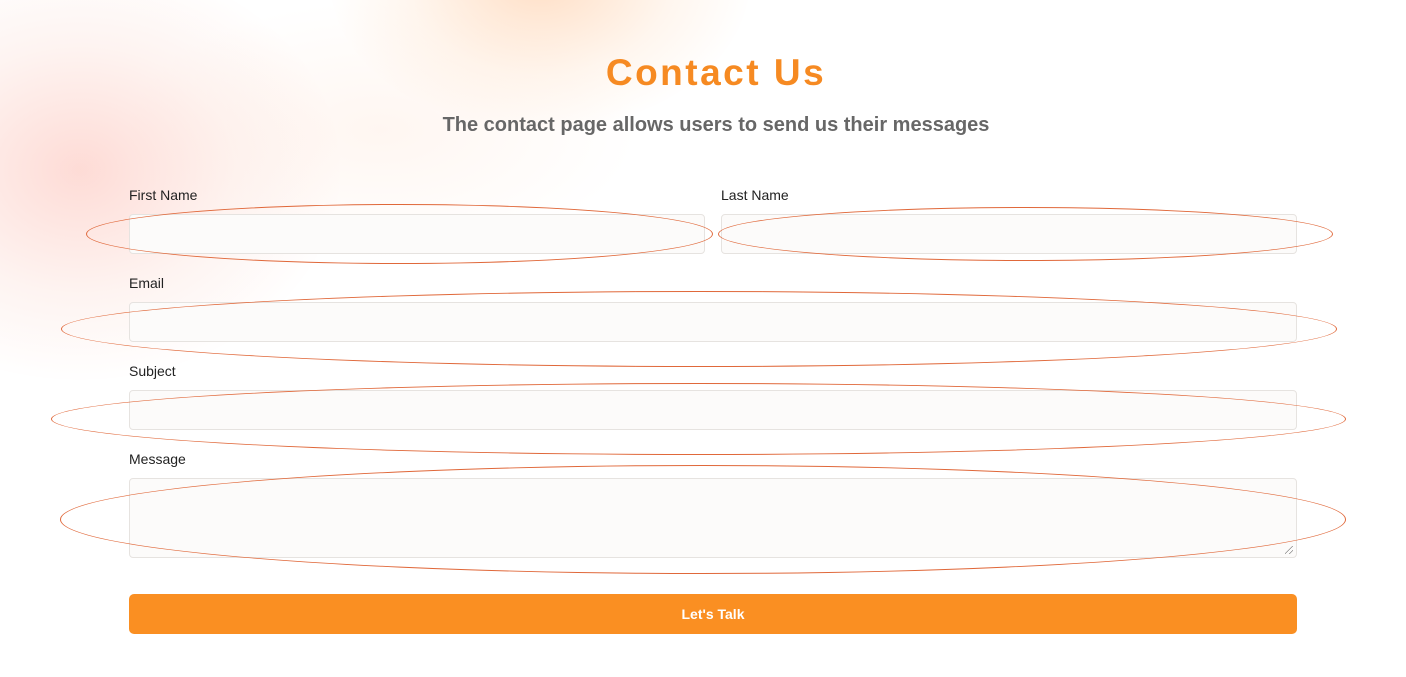 The image size is (1406, 677). Describe the element at coordinates (163, 195) in the screenshot. I see `first-name-label: First Name` at that location.